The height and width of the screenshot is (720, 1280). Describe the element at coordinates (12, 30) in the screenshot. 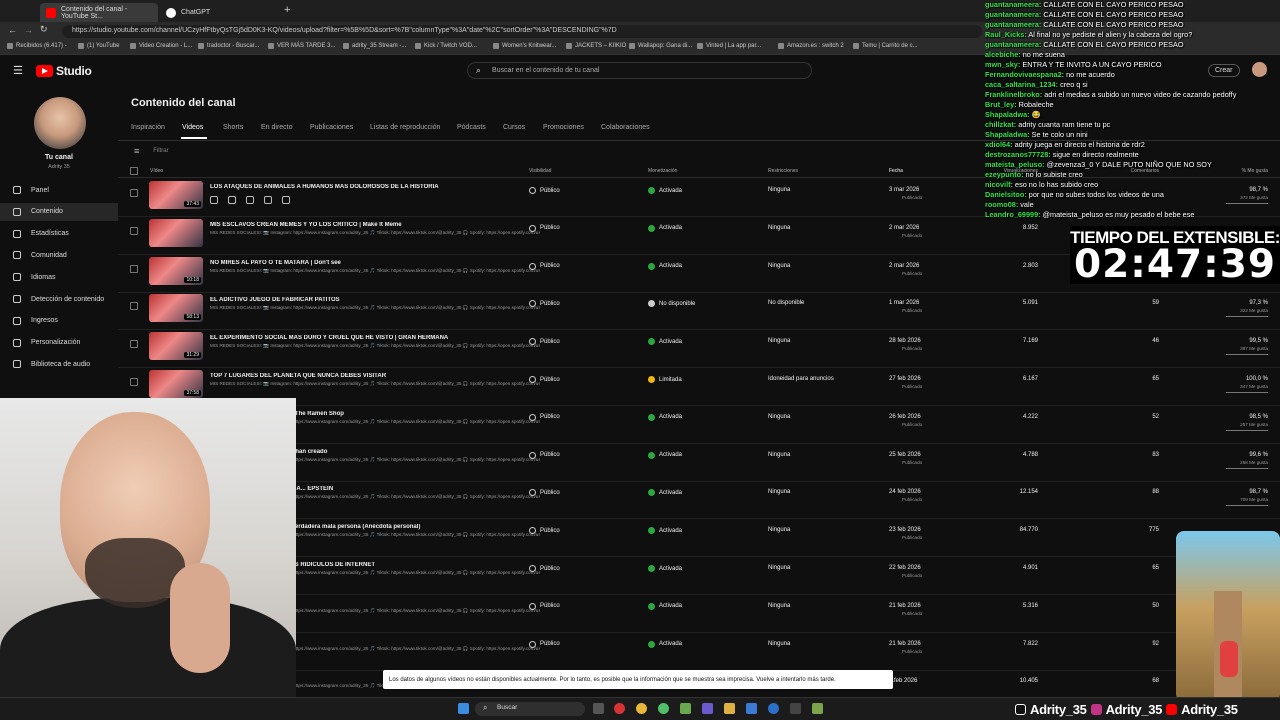

I see `back-icon: ←` at that location.